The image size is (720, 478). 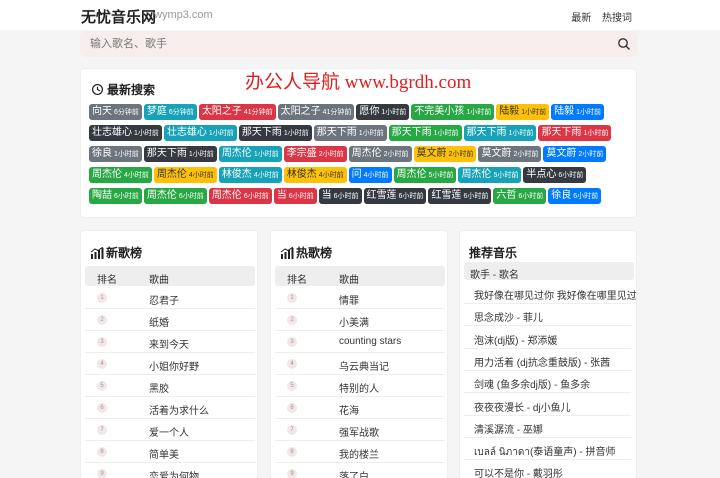 What do you see at coordinates (354, 321) in the screenshot?
I see `song-title-link: 小美满` at bounding box center [354, 321].